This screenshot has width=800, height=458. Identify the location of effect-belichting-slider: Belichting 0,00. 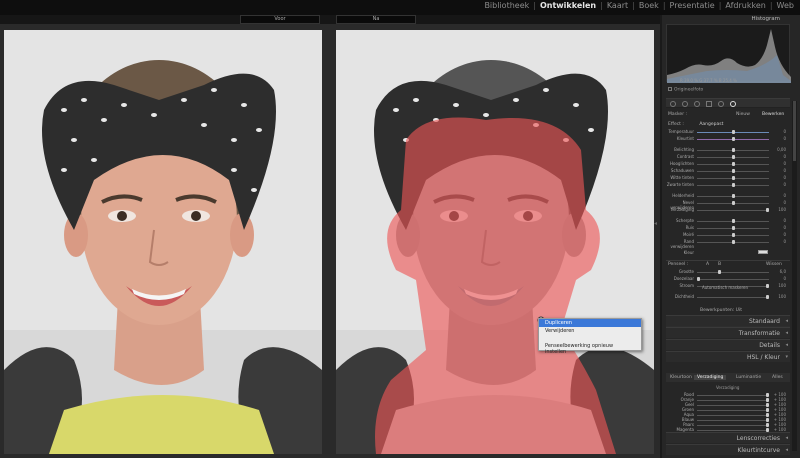
(728, 150).